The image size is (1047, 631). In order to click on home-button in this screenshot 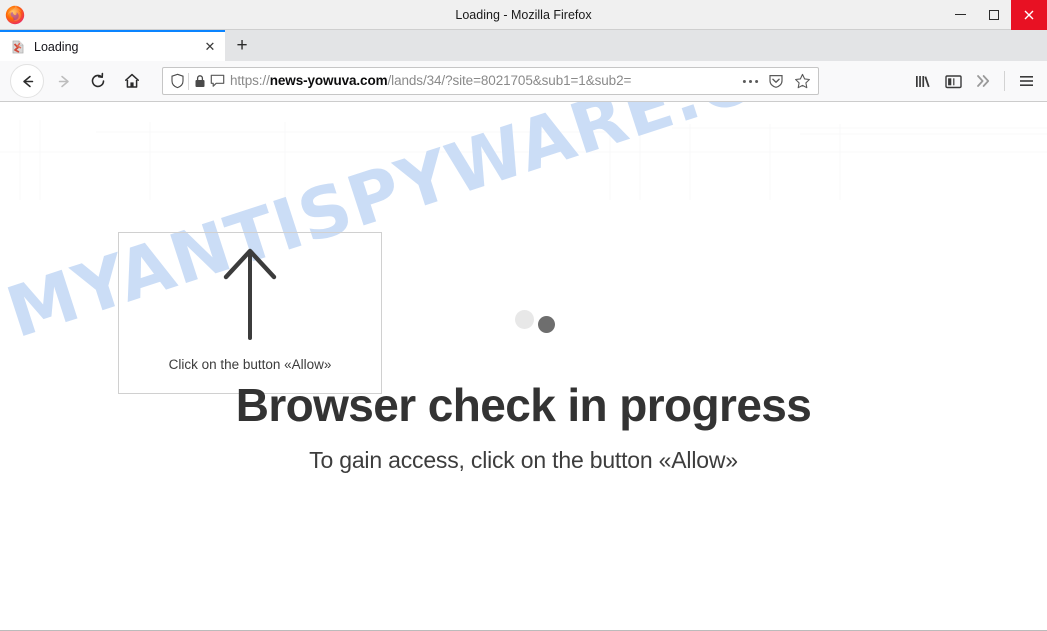, I will do `click(132, 81)`.